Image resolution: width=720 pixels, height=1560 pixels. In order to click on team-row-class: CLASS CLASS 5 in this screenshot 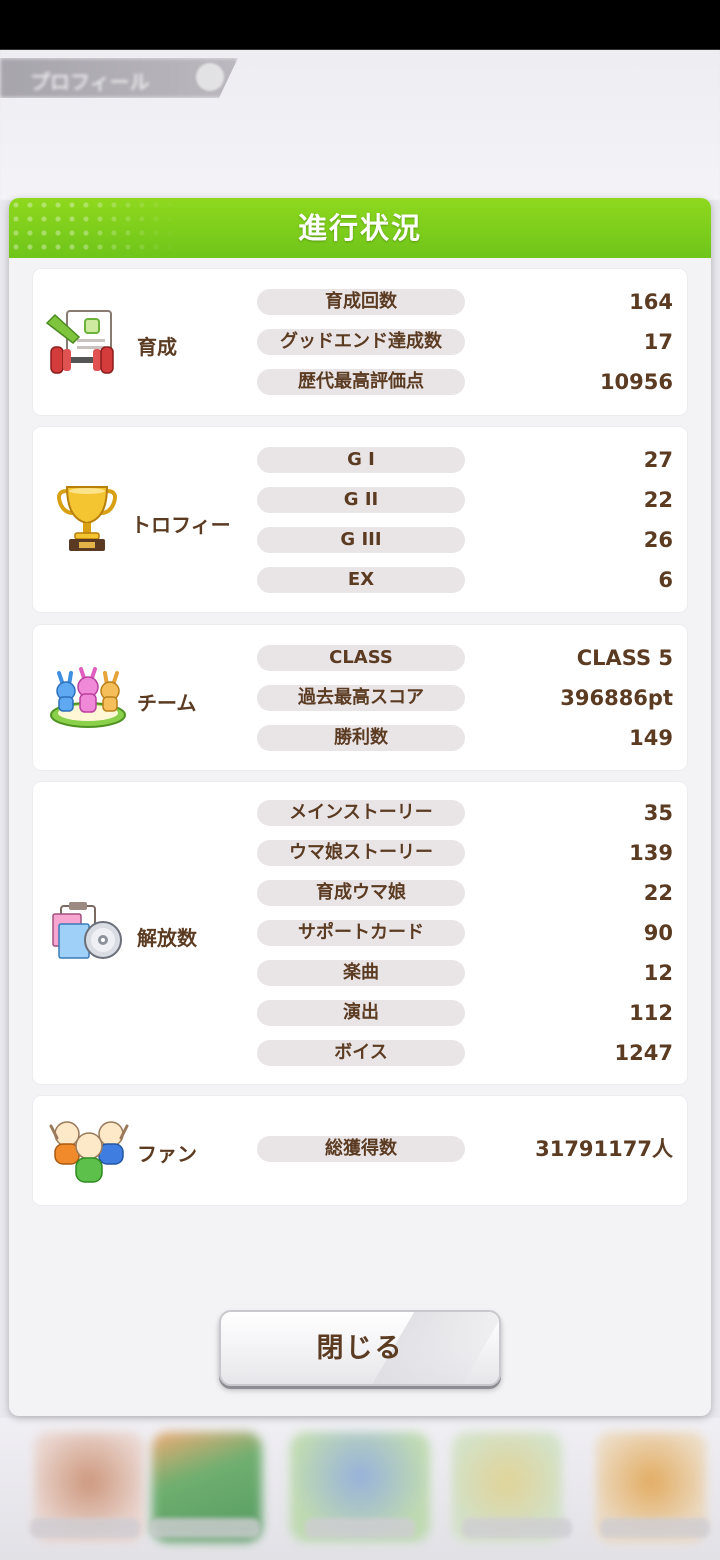, I will do `click(465, 658)`.